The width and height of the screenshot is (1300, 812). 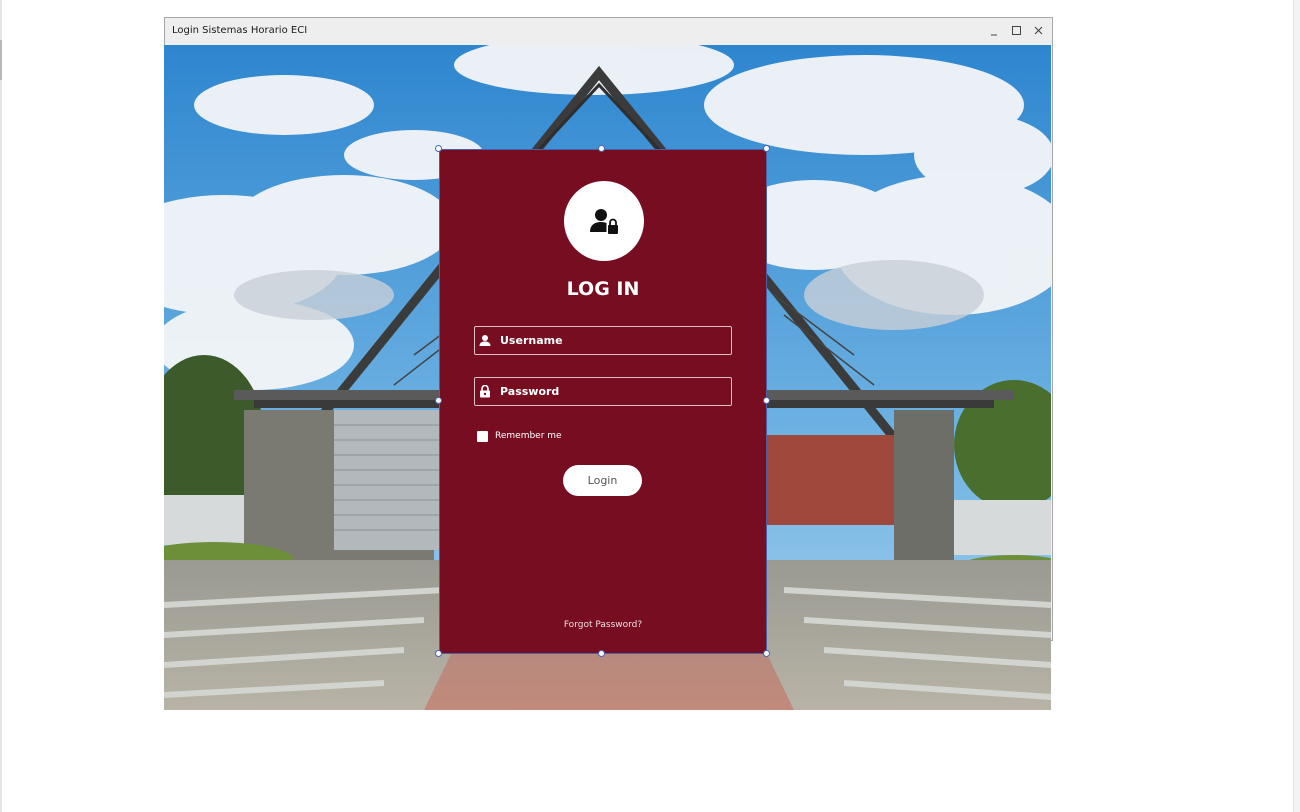 What do you see at coordinates (1017, 31) in the screenshot?
I see `maximize-icon` at bounding box center [1017, 31].